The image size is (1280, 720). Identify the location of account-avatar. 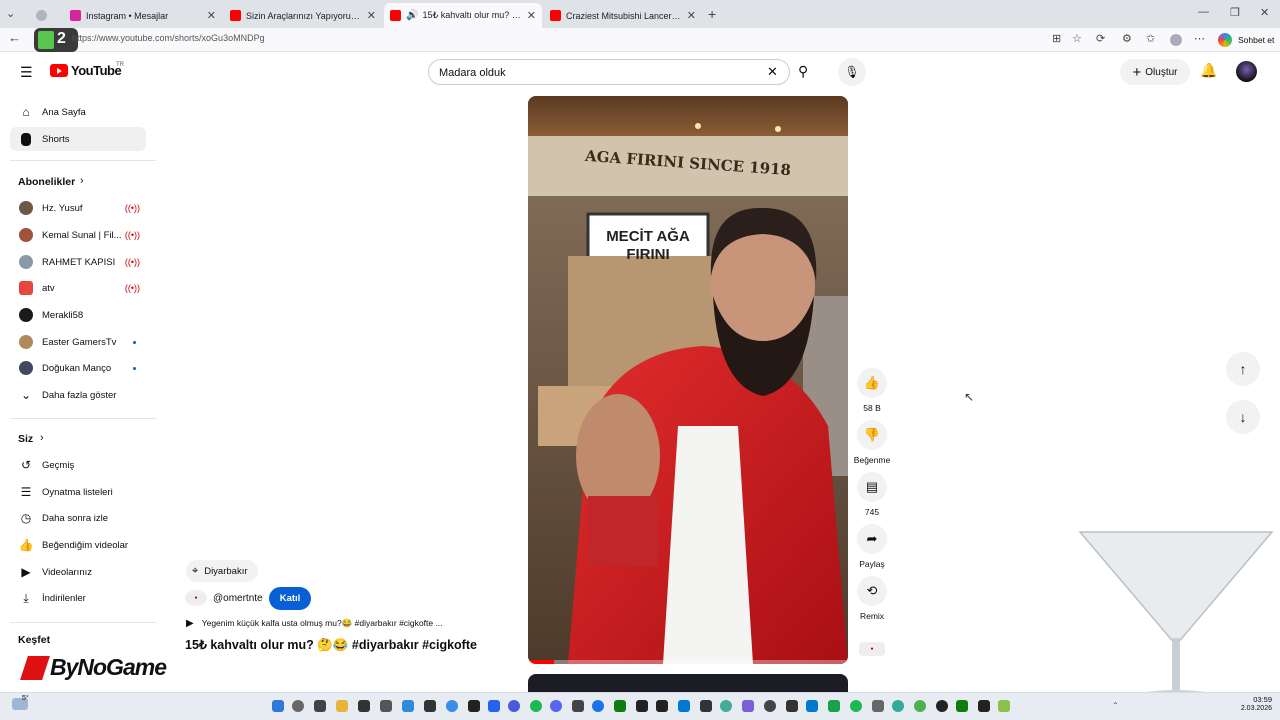
(1246, 71).